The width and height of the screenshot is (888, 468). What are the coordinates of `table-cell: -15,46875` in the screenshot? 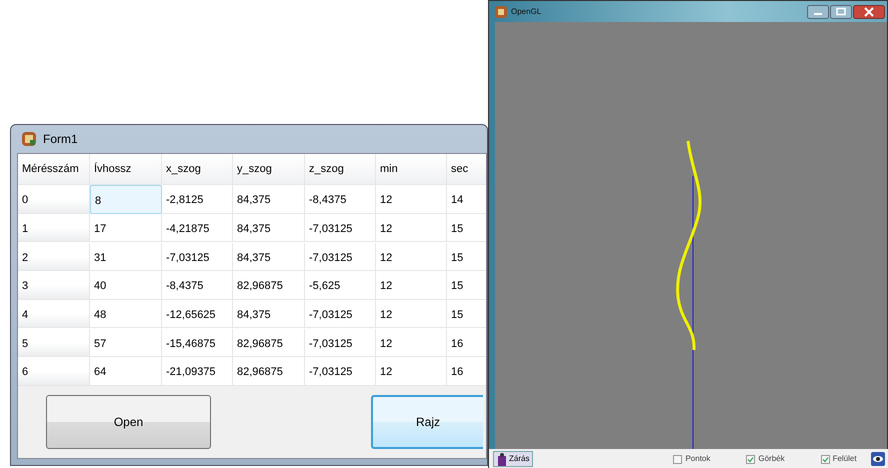 It's located at (197, 343).